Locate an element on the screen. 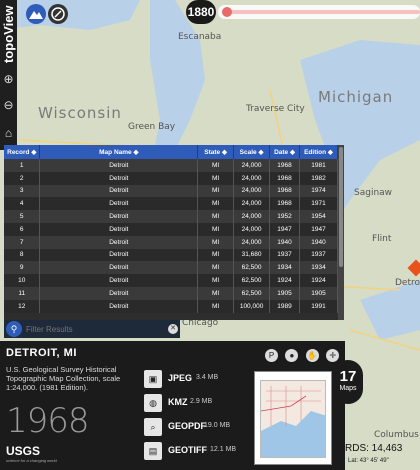 The image size is (420, 470). table-row: 3 Detroit MI 24,000 1968 1974 is located at coordinates (171, 191).